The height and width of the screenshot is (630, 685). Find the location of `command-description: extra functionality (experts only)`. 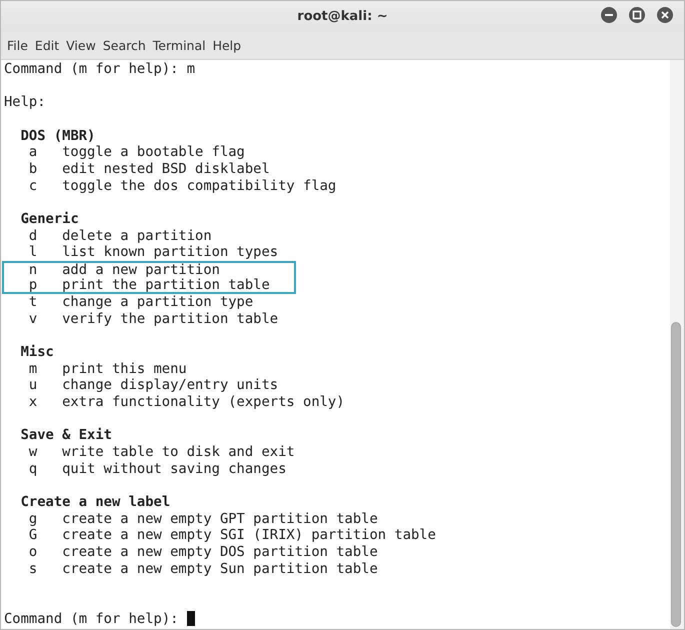

command-description: extra functionality (experts only) is located at coordinates (203, 402).